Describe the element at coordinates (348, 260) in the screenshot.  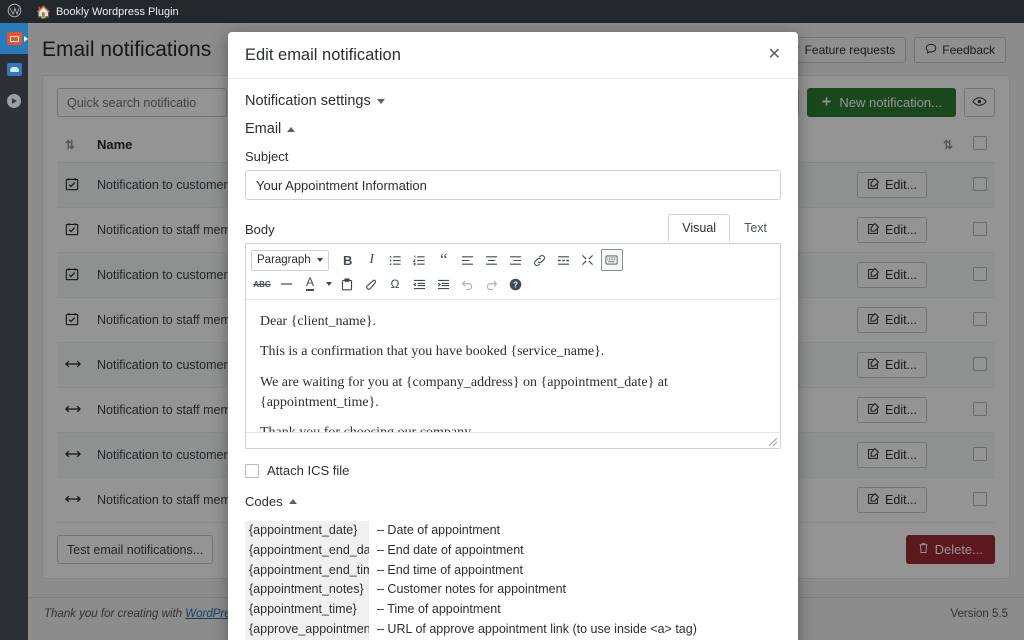
I see `bold-icon: B` at that location.